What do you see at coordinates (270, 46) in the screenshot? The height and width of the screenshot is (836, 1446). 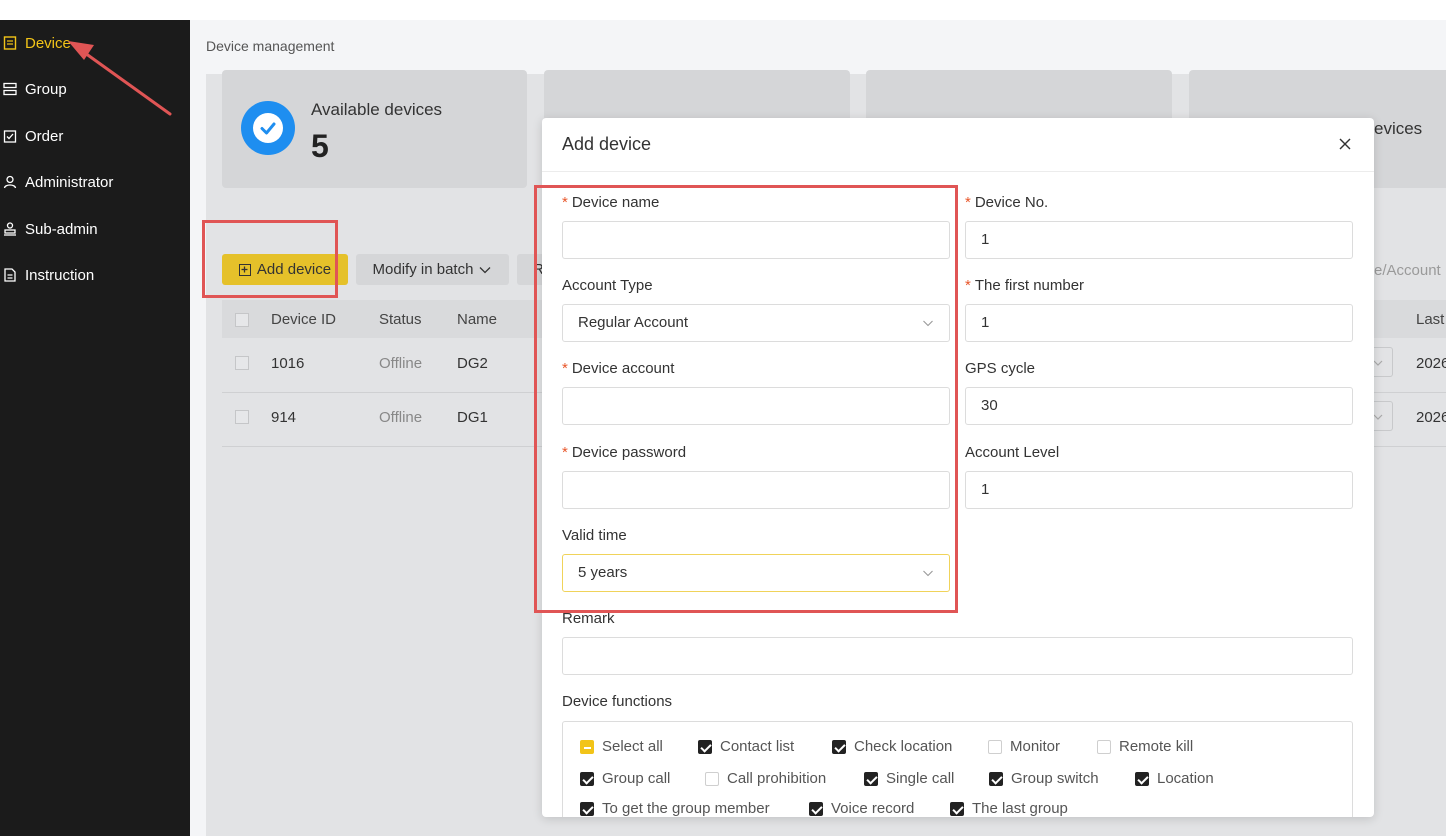 I see `breadcrumb: Device management` at bounding box center [270, 46].